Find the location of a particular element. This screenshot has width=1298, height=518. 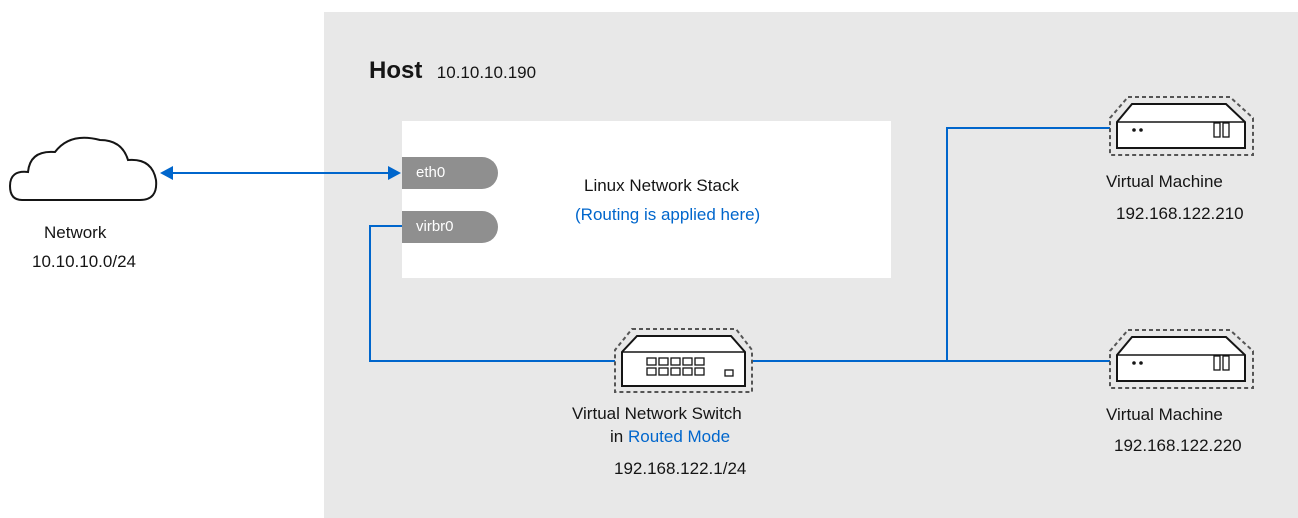

switch-mode-value: Routed Mode is located at coordinates (679, 436).